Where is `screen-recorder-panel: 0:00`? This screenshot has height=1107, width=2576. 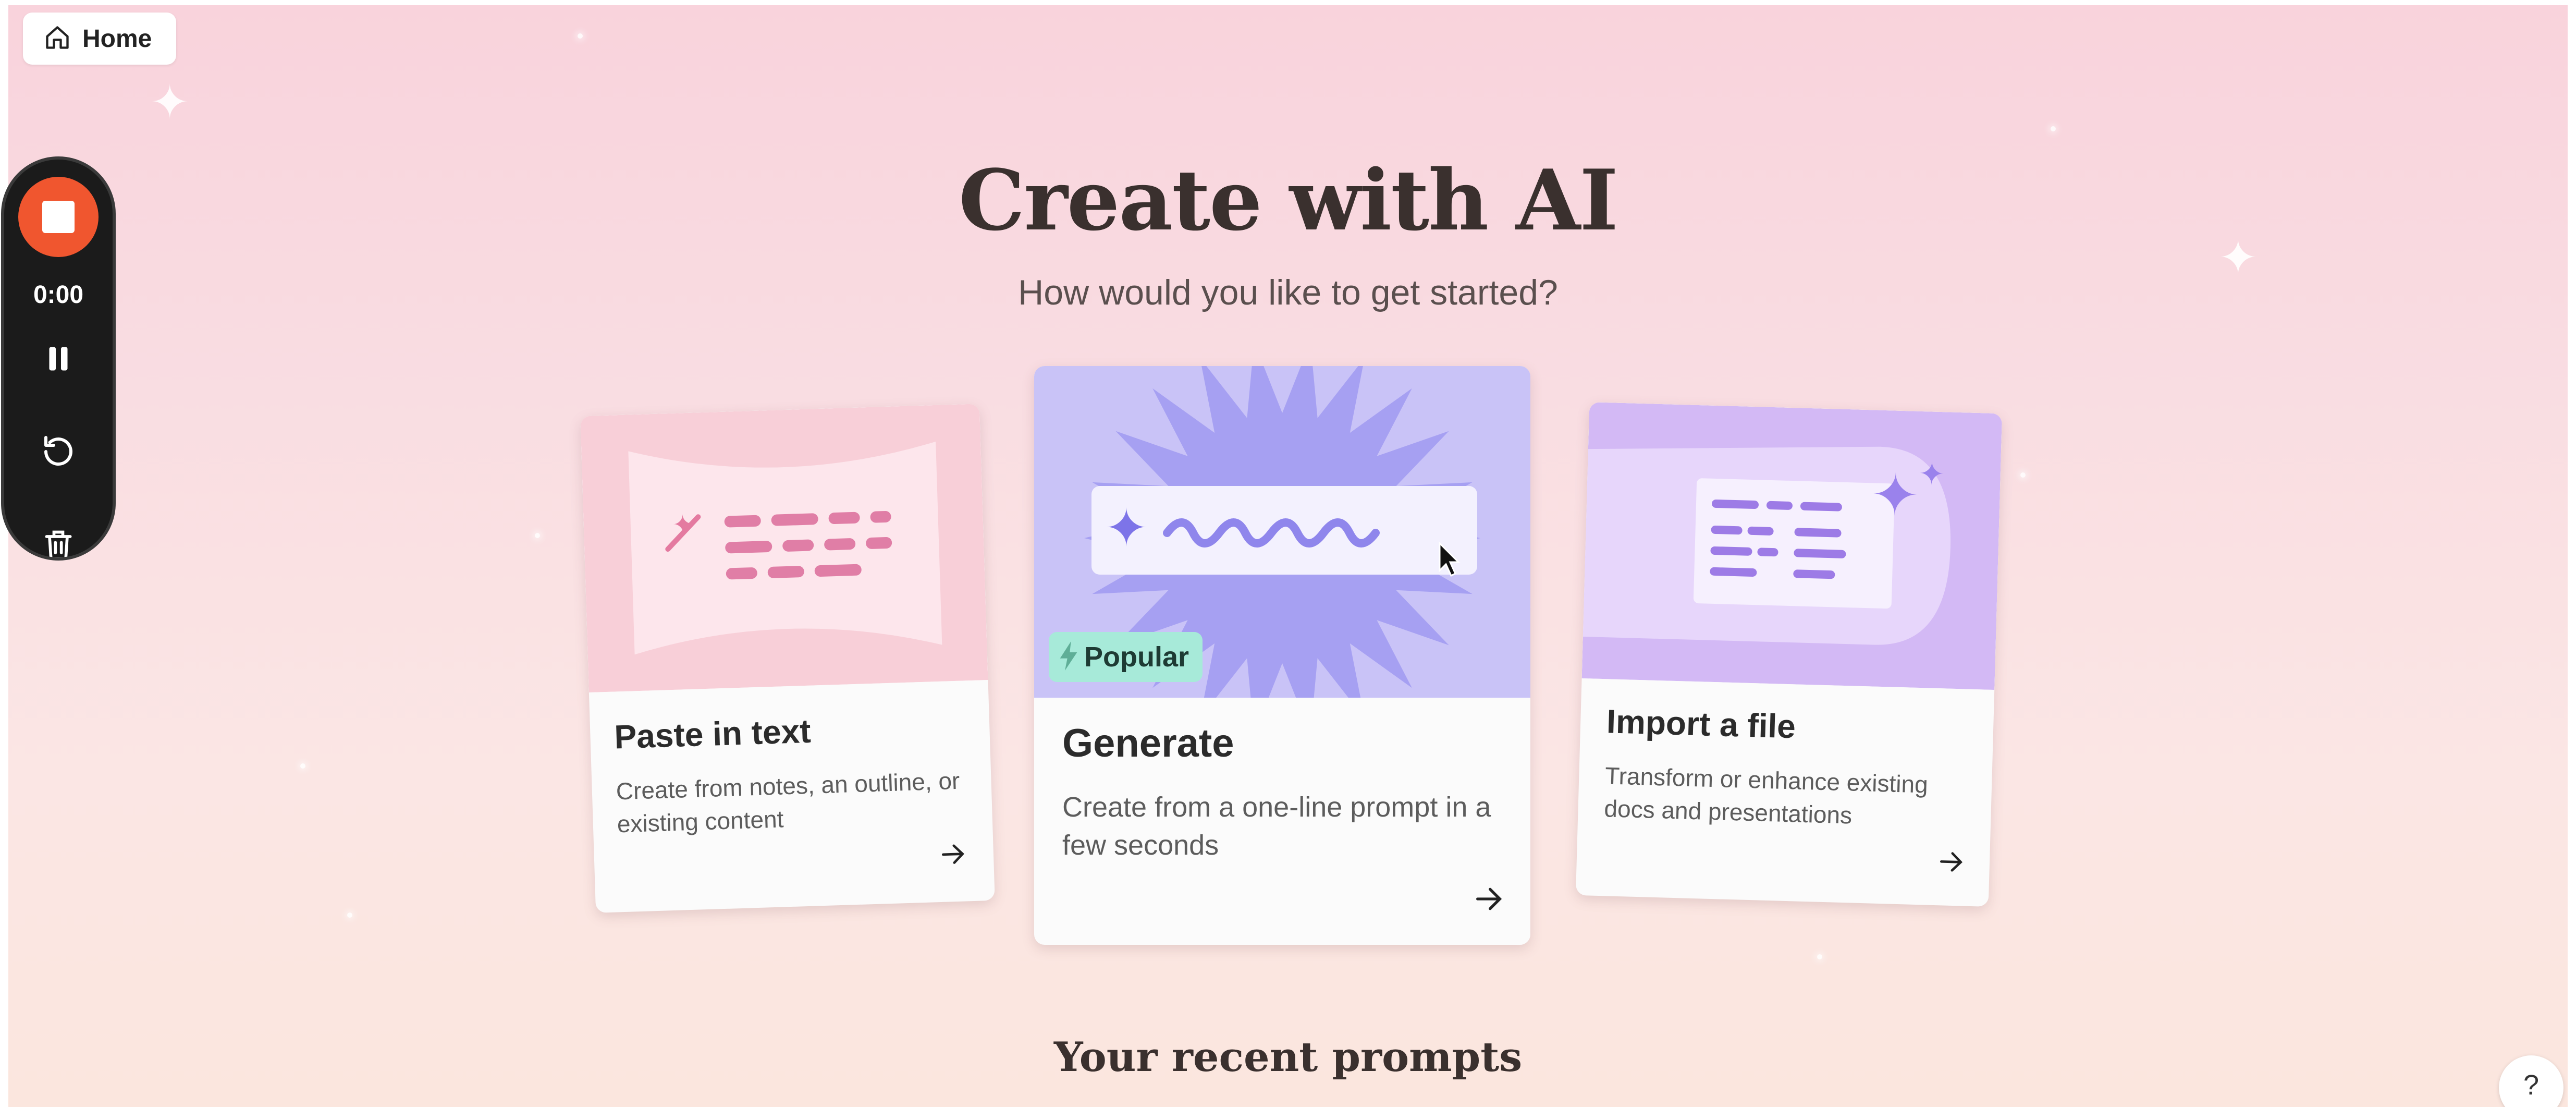
screen-recorder-panel: 0:00 is located at coordinates (58, 358).